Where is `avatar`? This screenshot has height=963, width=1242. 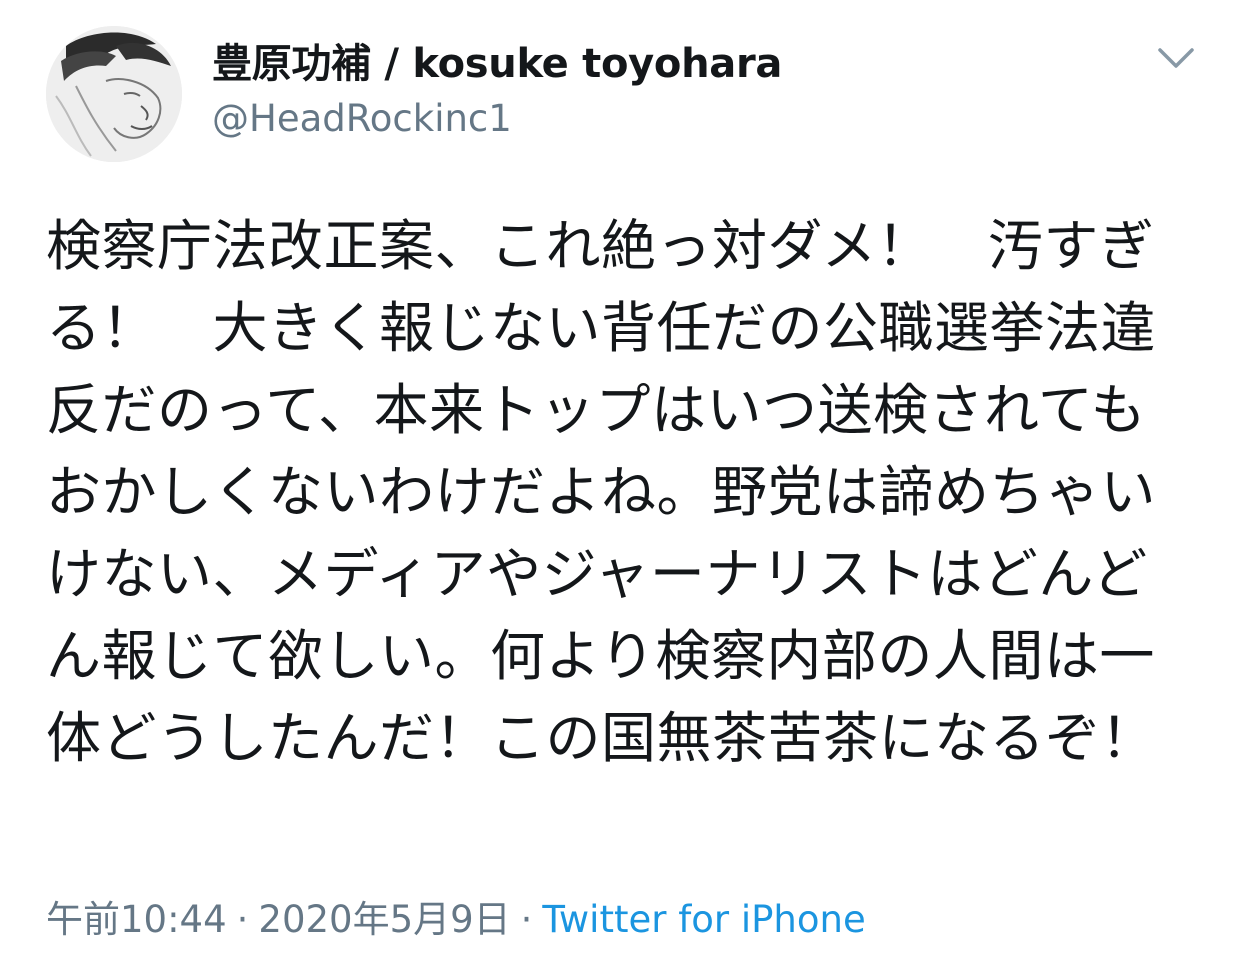 avatar is located at coordinates (114, 94).